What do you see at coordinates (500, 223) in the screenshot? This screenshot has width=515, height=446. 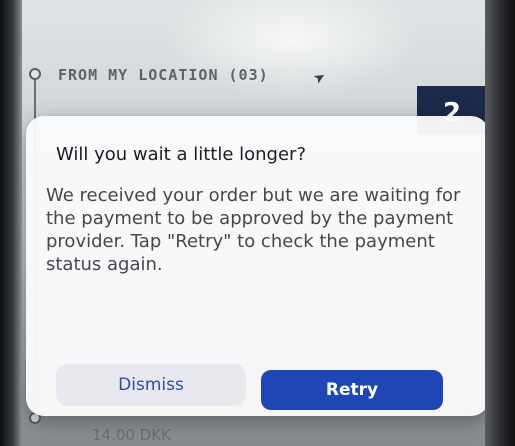 I see `phone-bezel-right` at bounding box center [500, 223].